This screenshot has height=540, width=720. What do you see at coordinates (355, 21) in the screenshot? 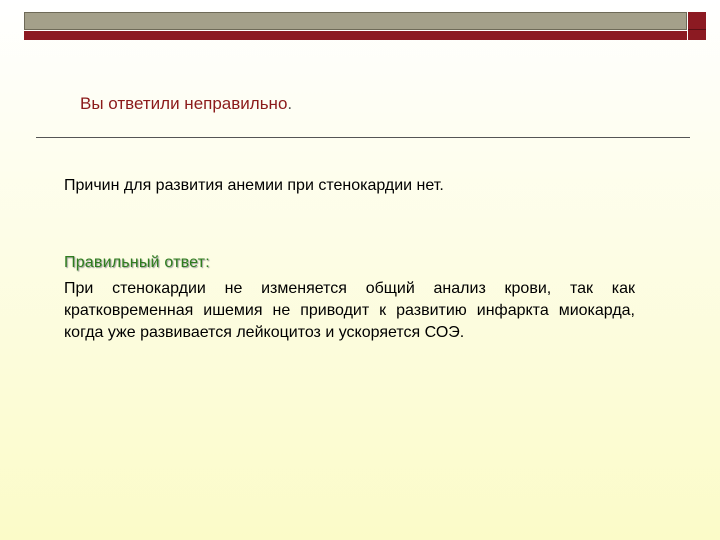
I see `header-bar-top` at bounding box center [355, 21].